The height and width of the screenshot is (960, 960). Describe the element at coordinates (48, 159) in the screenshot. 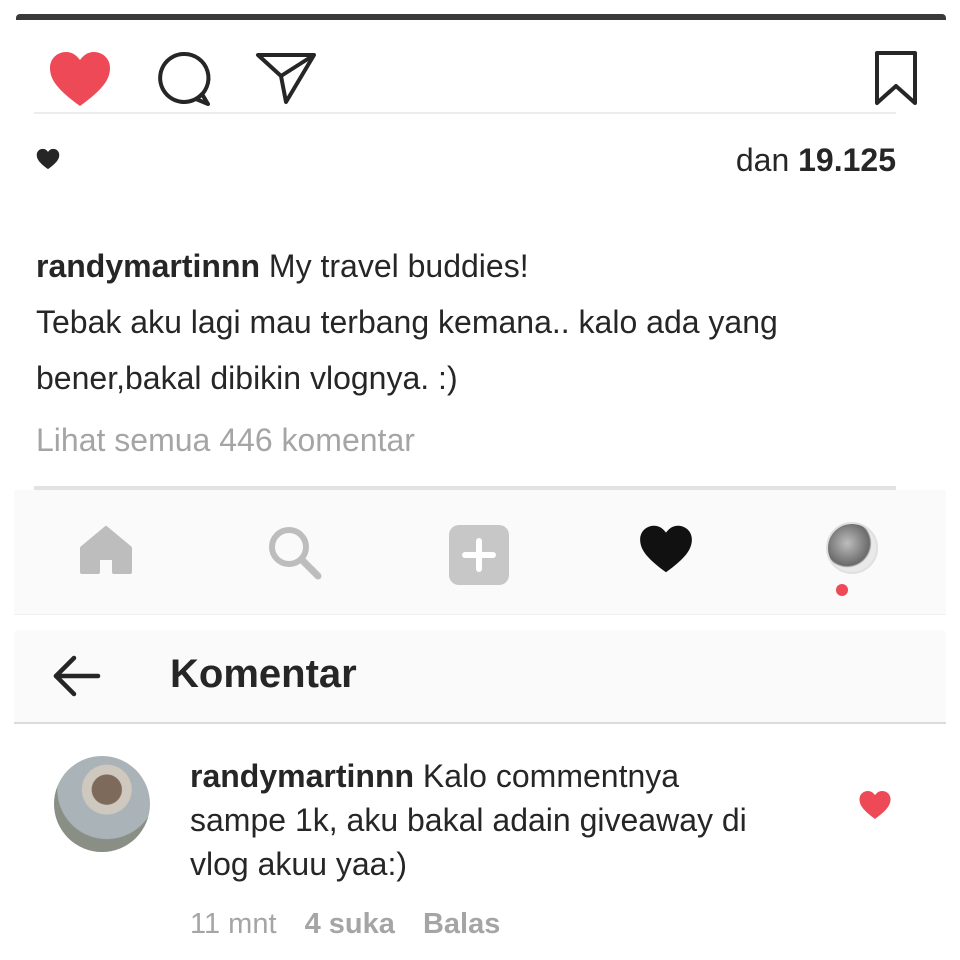

I see `small-heart-icon` at that location.